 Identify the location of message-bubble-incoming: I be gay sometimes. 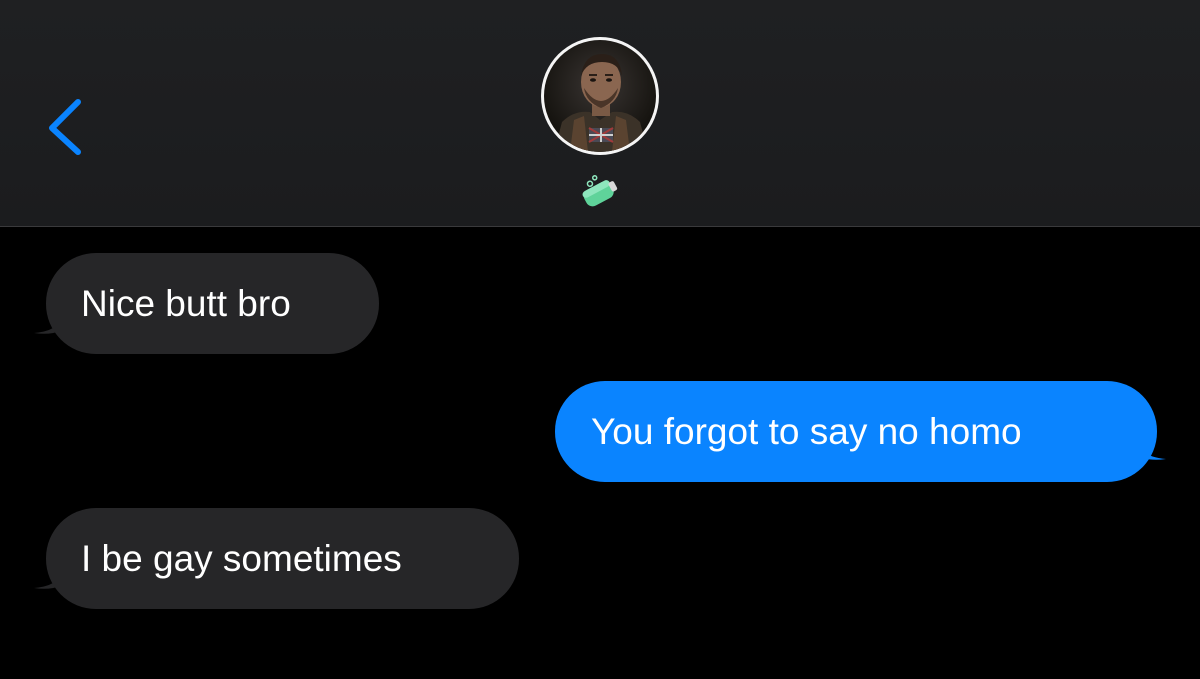
(282, 558).